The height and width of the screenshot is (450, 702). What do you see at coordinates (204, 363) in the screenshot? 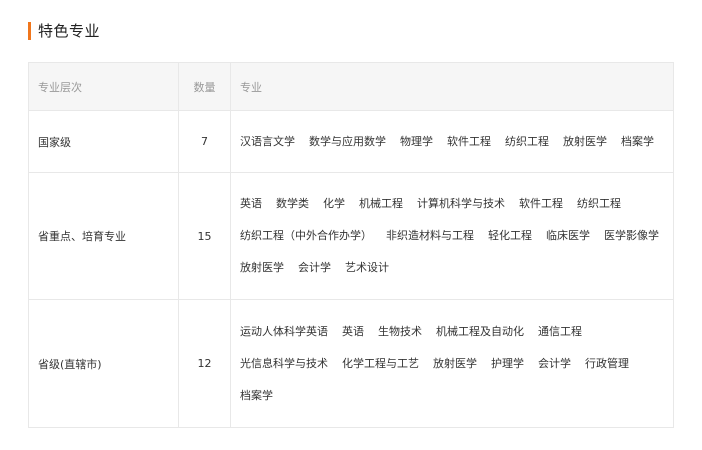
I see `count-cell: 12` at bounding box center [204, 363].